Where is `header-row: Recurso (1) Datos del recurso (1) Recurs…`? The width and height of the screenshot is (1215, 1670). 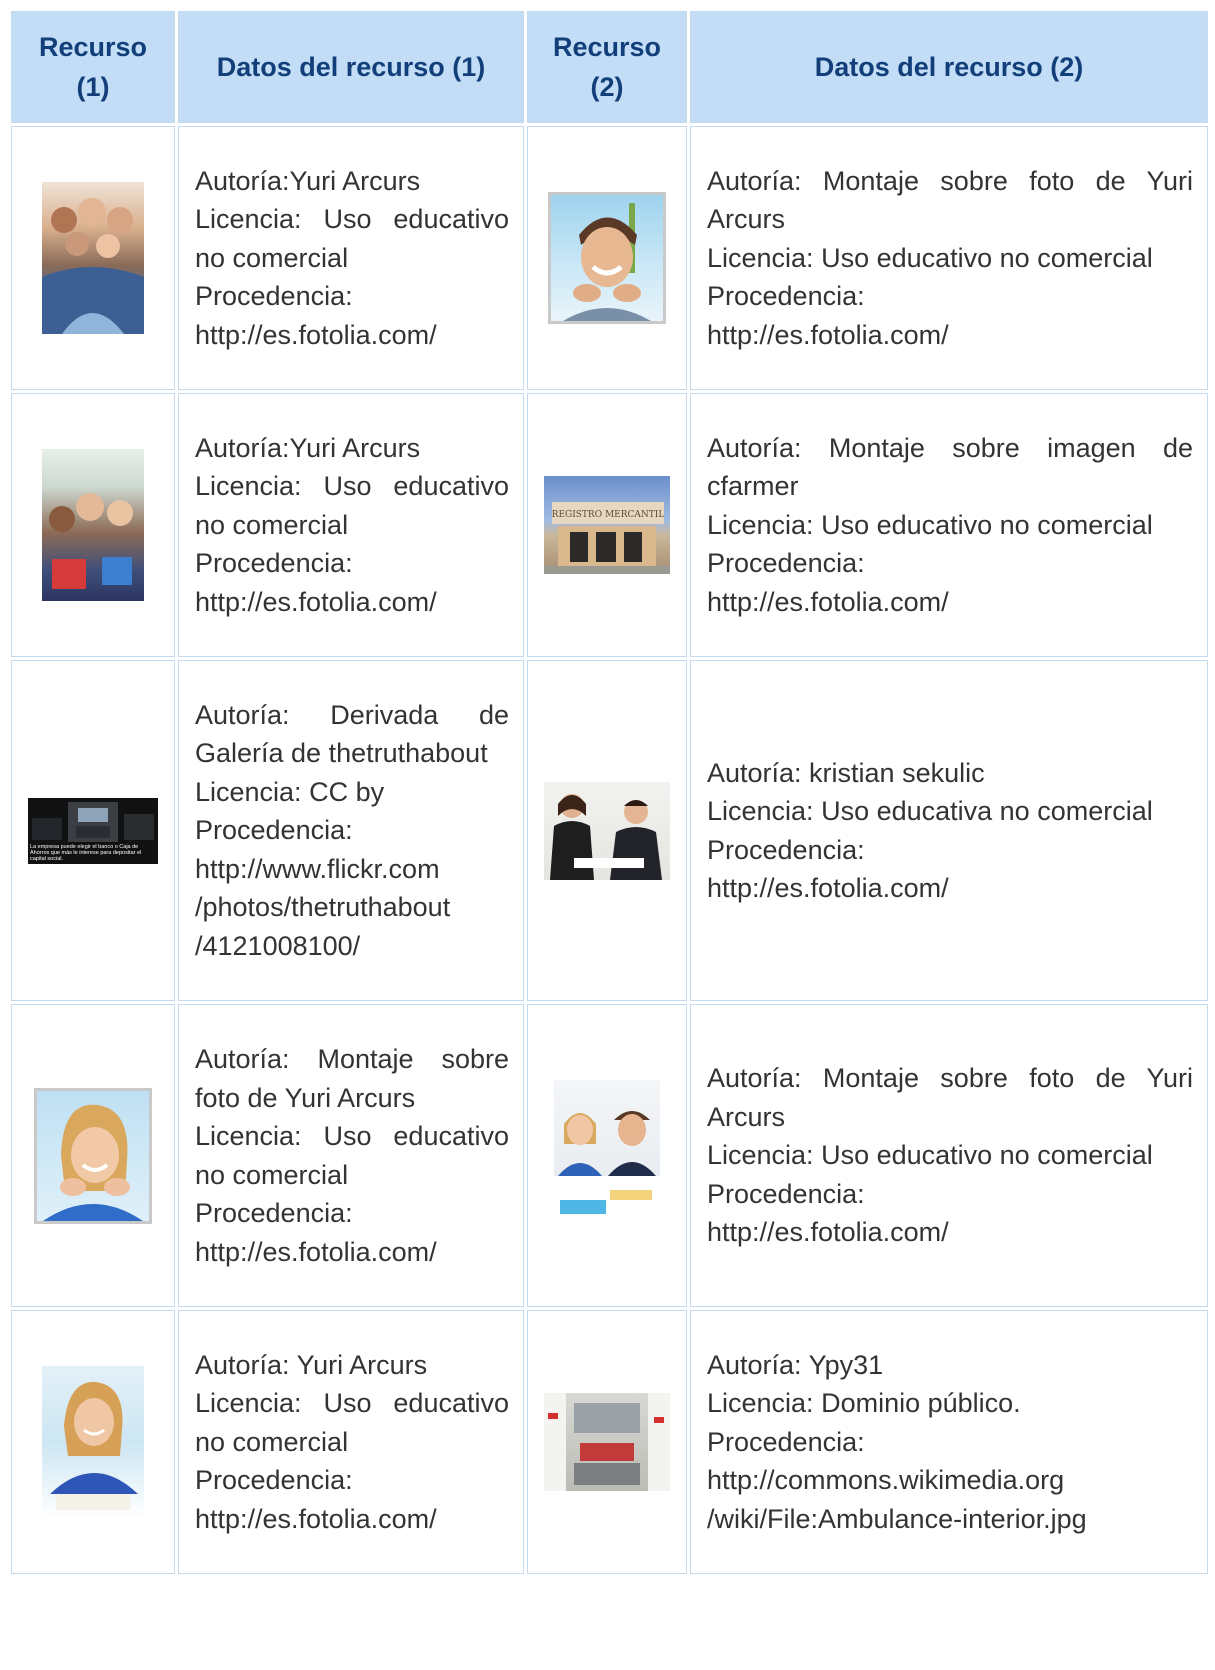
header-row: Recurso (1) Datos del recurso (1) Recurs… is located at coordinates (609, 67).